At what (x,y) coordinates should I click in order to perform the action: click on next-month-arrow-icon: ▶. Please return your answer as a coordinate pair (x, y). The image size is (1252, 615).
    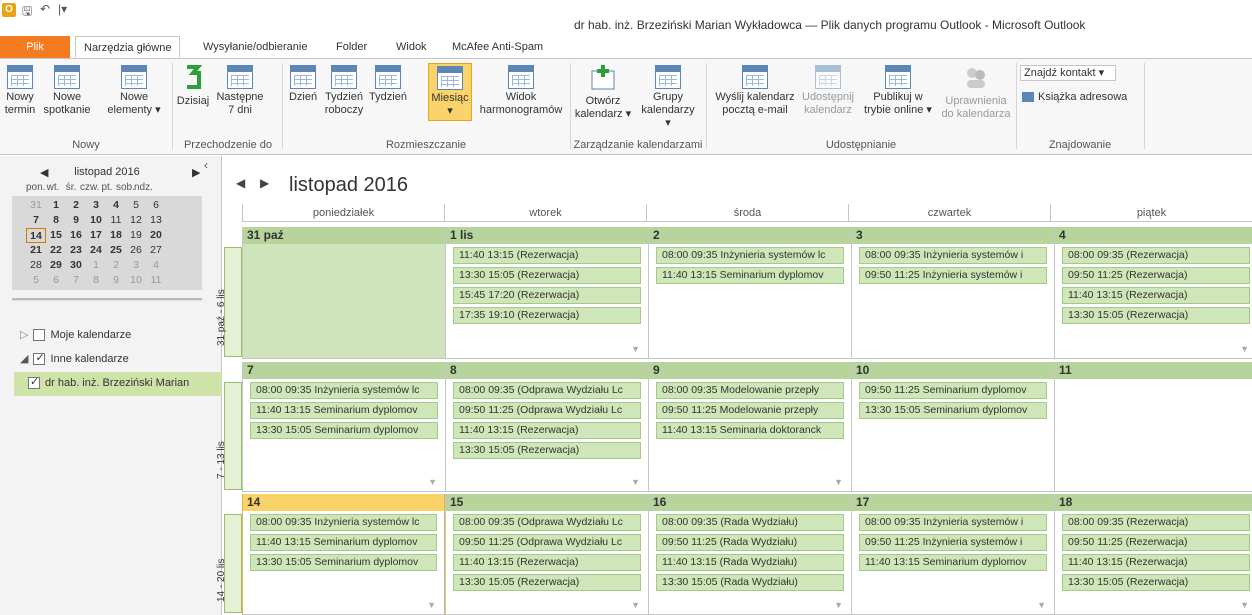
    Looking at the image, I should click on (264, 183).